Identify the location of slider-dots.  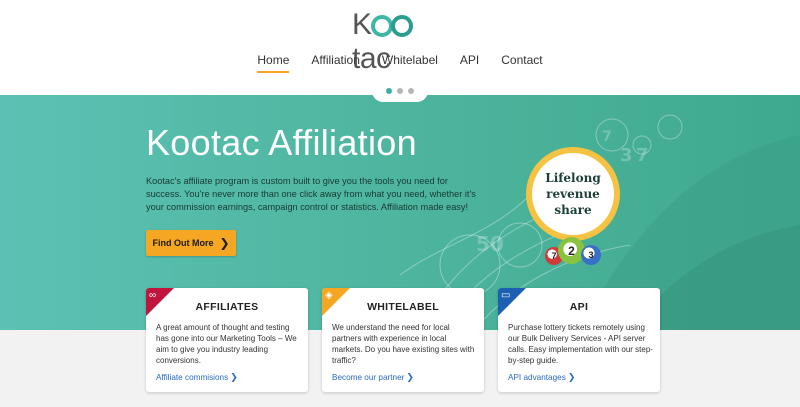
(400, 91).